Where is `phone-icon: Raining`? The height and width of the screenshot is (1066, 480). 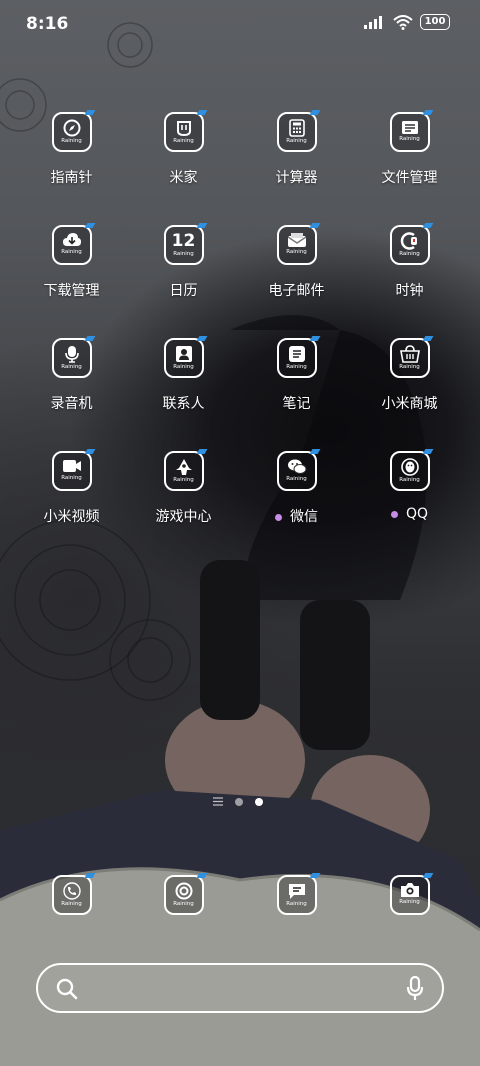 phone-icon: Raining is located at coordinates (73, 894).